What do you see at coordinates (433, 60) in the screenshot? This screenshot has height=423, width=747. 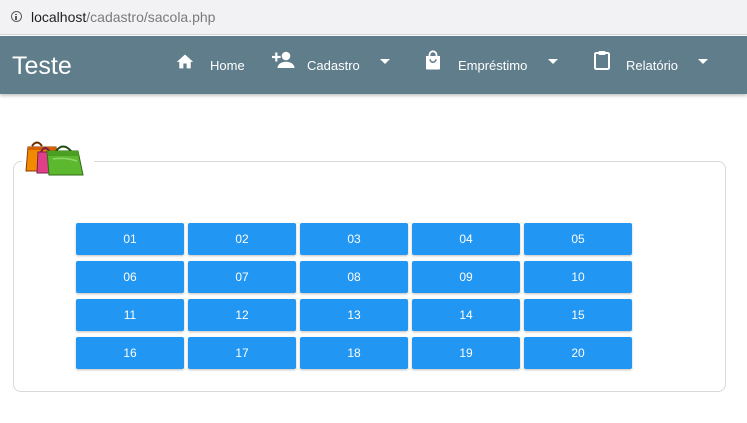 I see `shopping-bag-icon` at bounding box center [433, 60].